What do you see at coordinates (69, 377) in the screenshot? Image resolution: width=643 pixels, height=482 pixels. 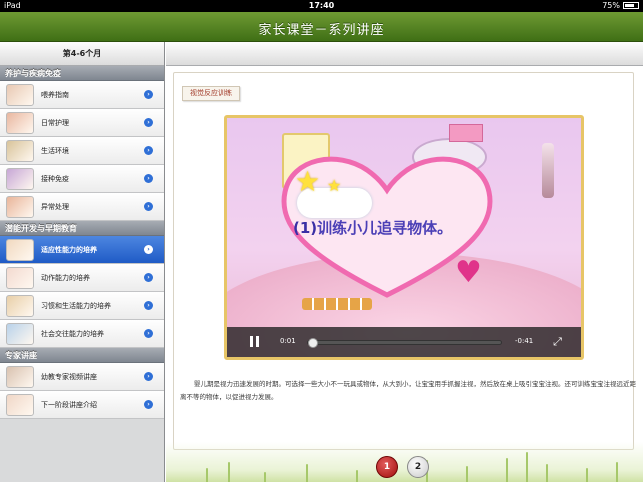 I see `sidebar-item-label: 幼教专家视频讲座` at bounding box center [69, 377].